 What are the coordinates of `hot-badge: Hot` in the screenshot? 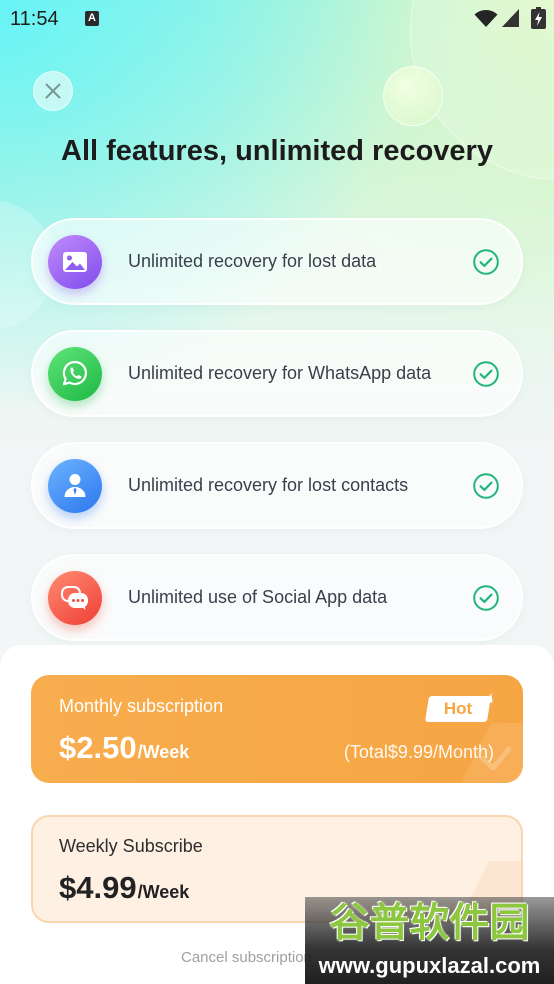 It's located at (459, 707).